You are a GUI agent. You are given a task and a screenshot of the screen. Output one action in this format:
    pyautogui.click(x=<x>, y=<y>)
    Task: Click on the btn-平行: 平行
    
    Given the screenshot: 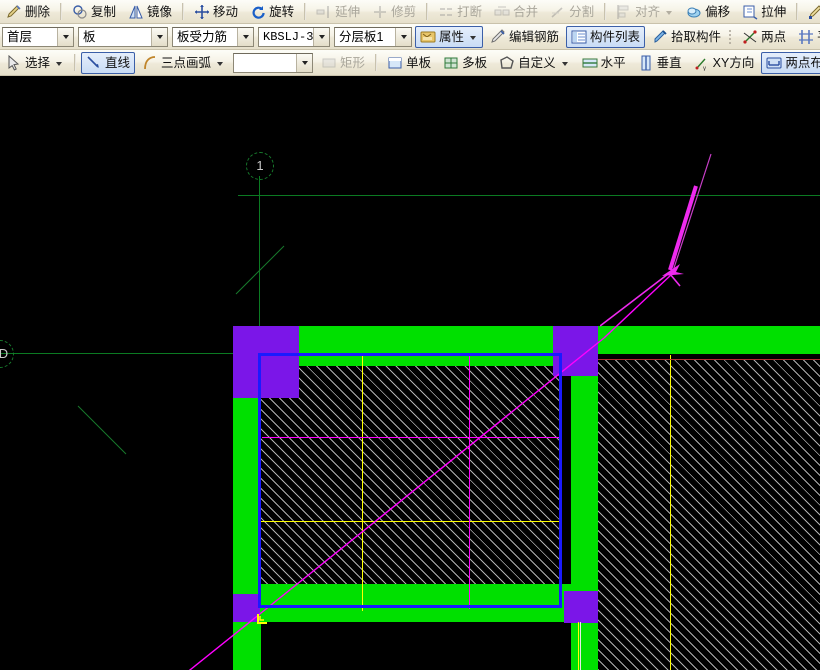 What is the action you would take?
    pyautogui.click(x=806, y=37)
    